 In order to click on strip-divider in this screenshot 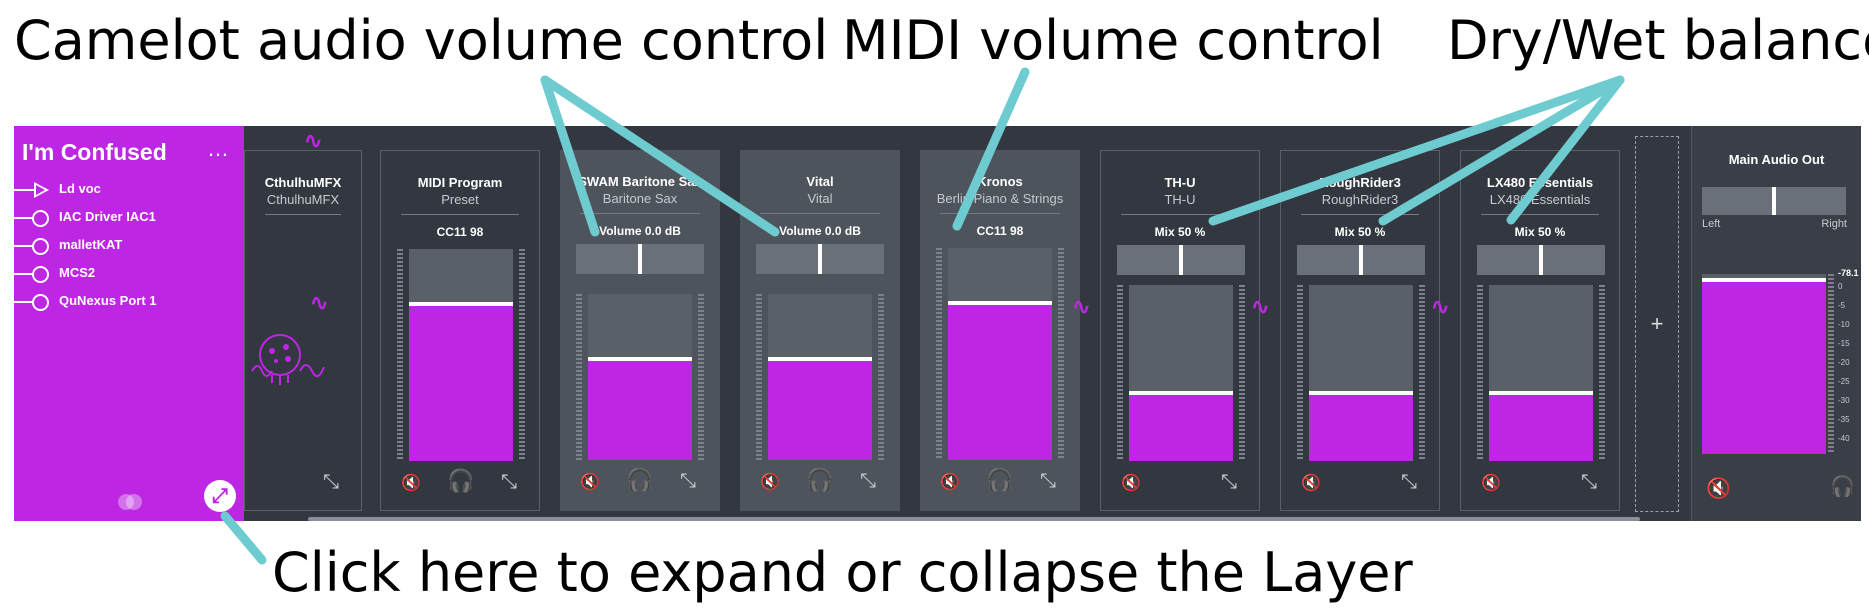, I will do `click(1360, 214)`.